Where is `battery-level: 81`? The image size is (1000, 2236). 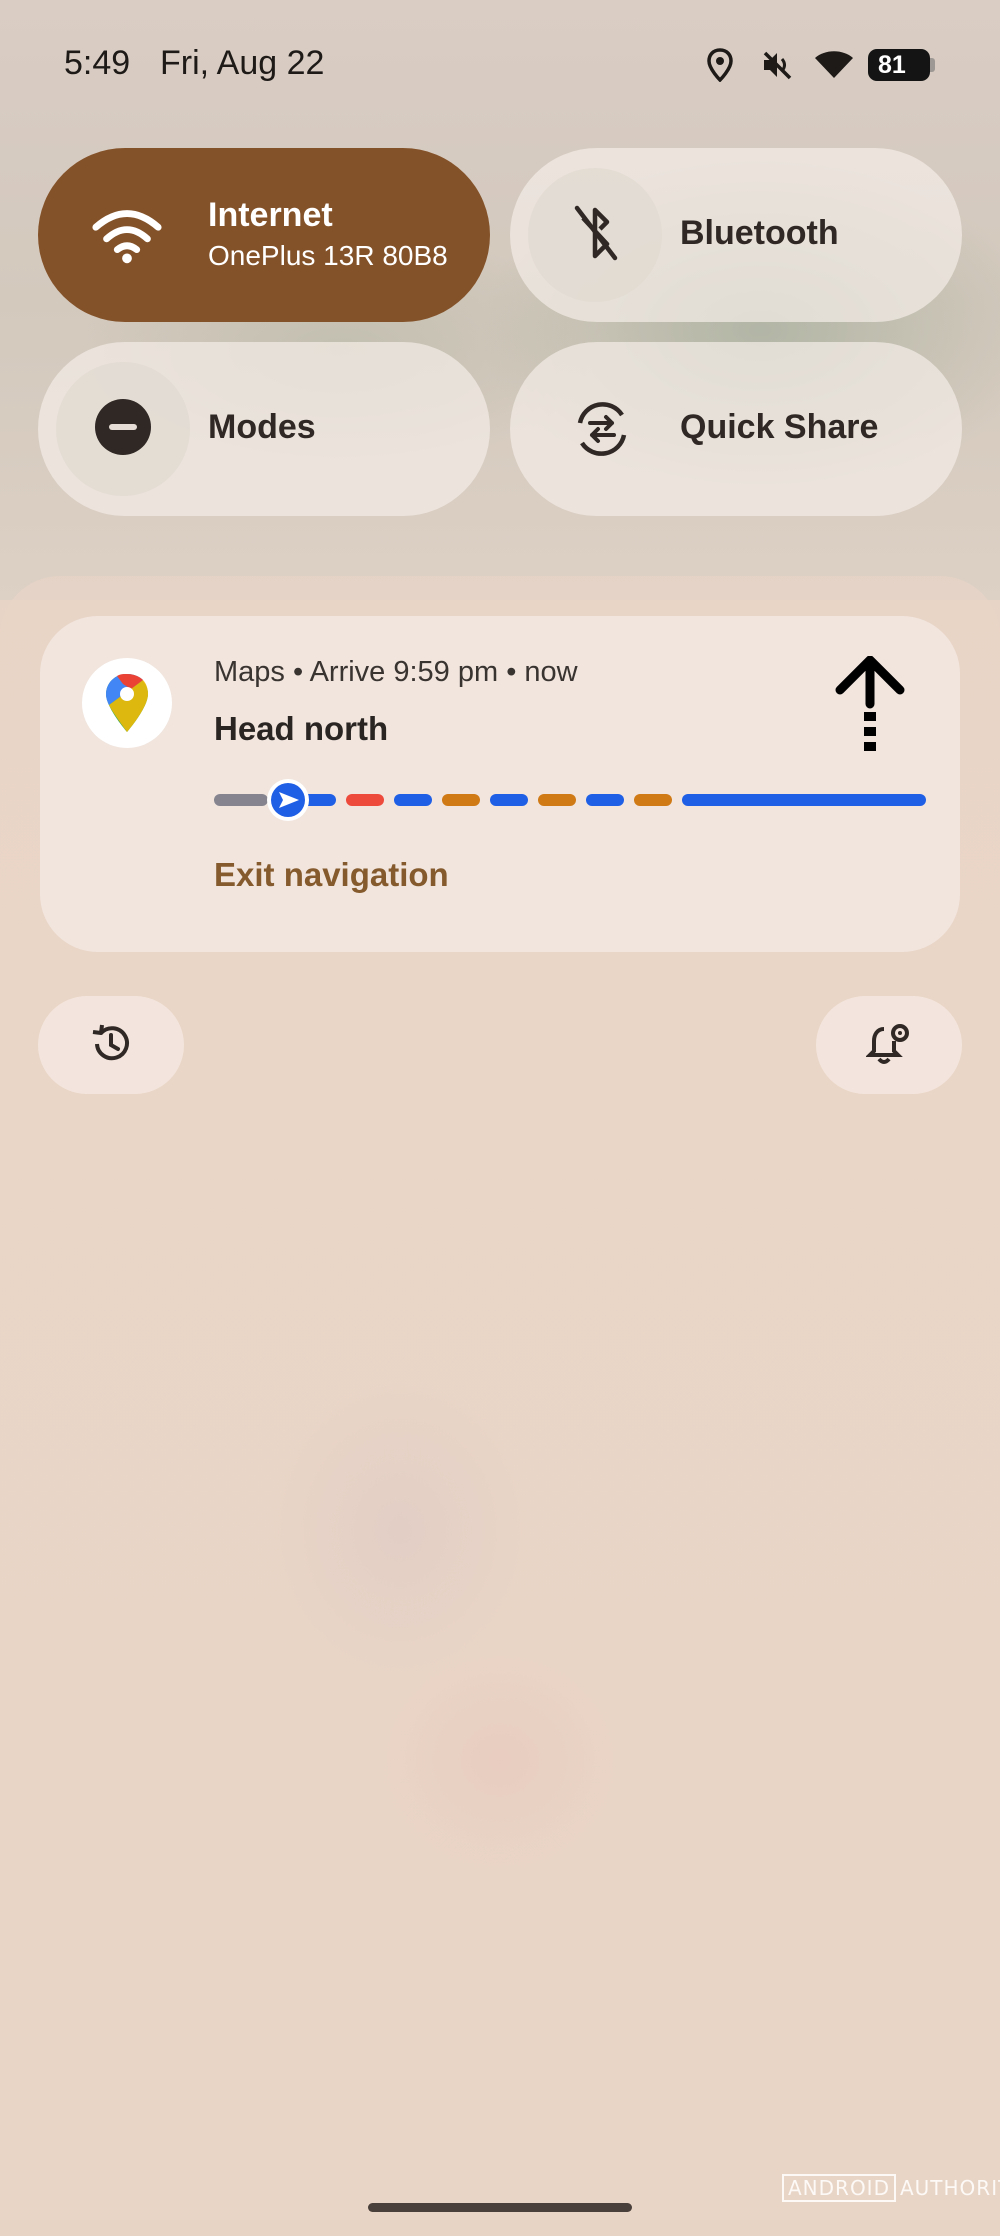
battery-level: 81 is located at coordinates (892, 64).